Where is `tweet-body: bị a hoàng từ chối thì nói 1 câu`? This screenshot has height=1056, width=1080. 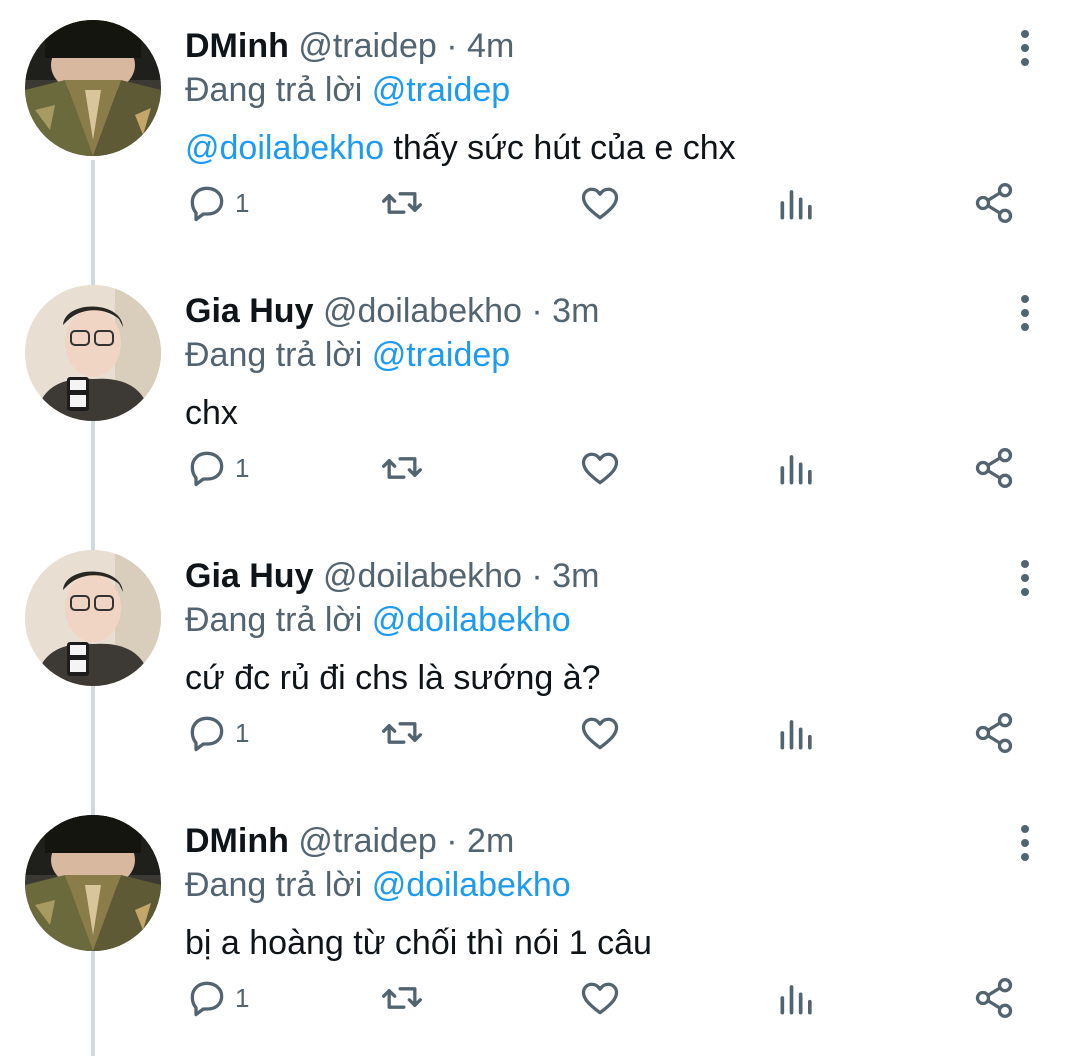
tweet-body: bị a hoàng từ chối thì nói 1 câu is located at coordinates (418, 943).